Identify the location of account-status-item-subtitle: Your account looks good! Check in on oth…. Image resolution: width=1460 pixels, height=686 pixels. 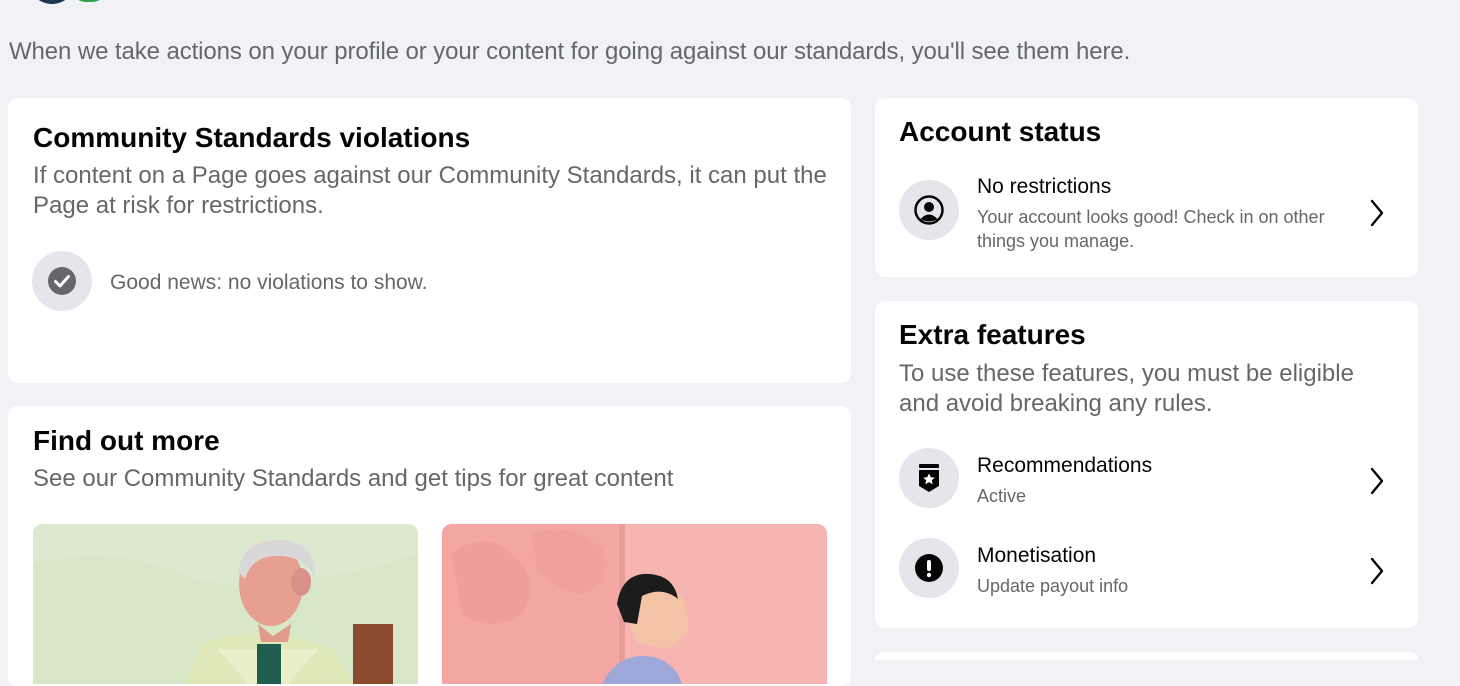
(1151, 229).